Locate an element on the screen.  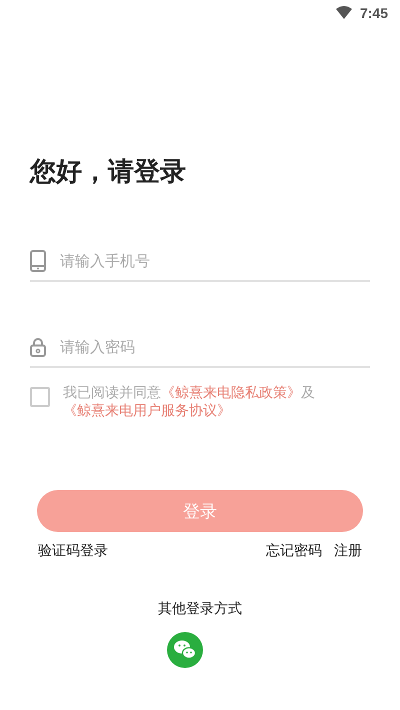
page-title: 您好，请登录 is located at coordinates (108, 172).